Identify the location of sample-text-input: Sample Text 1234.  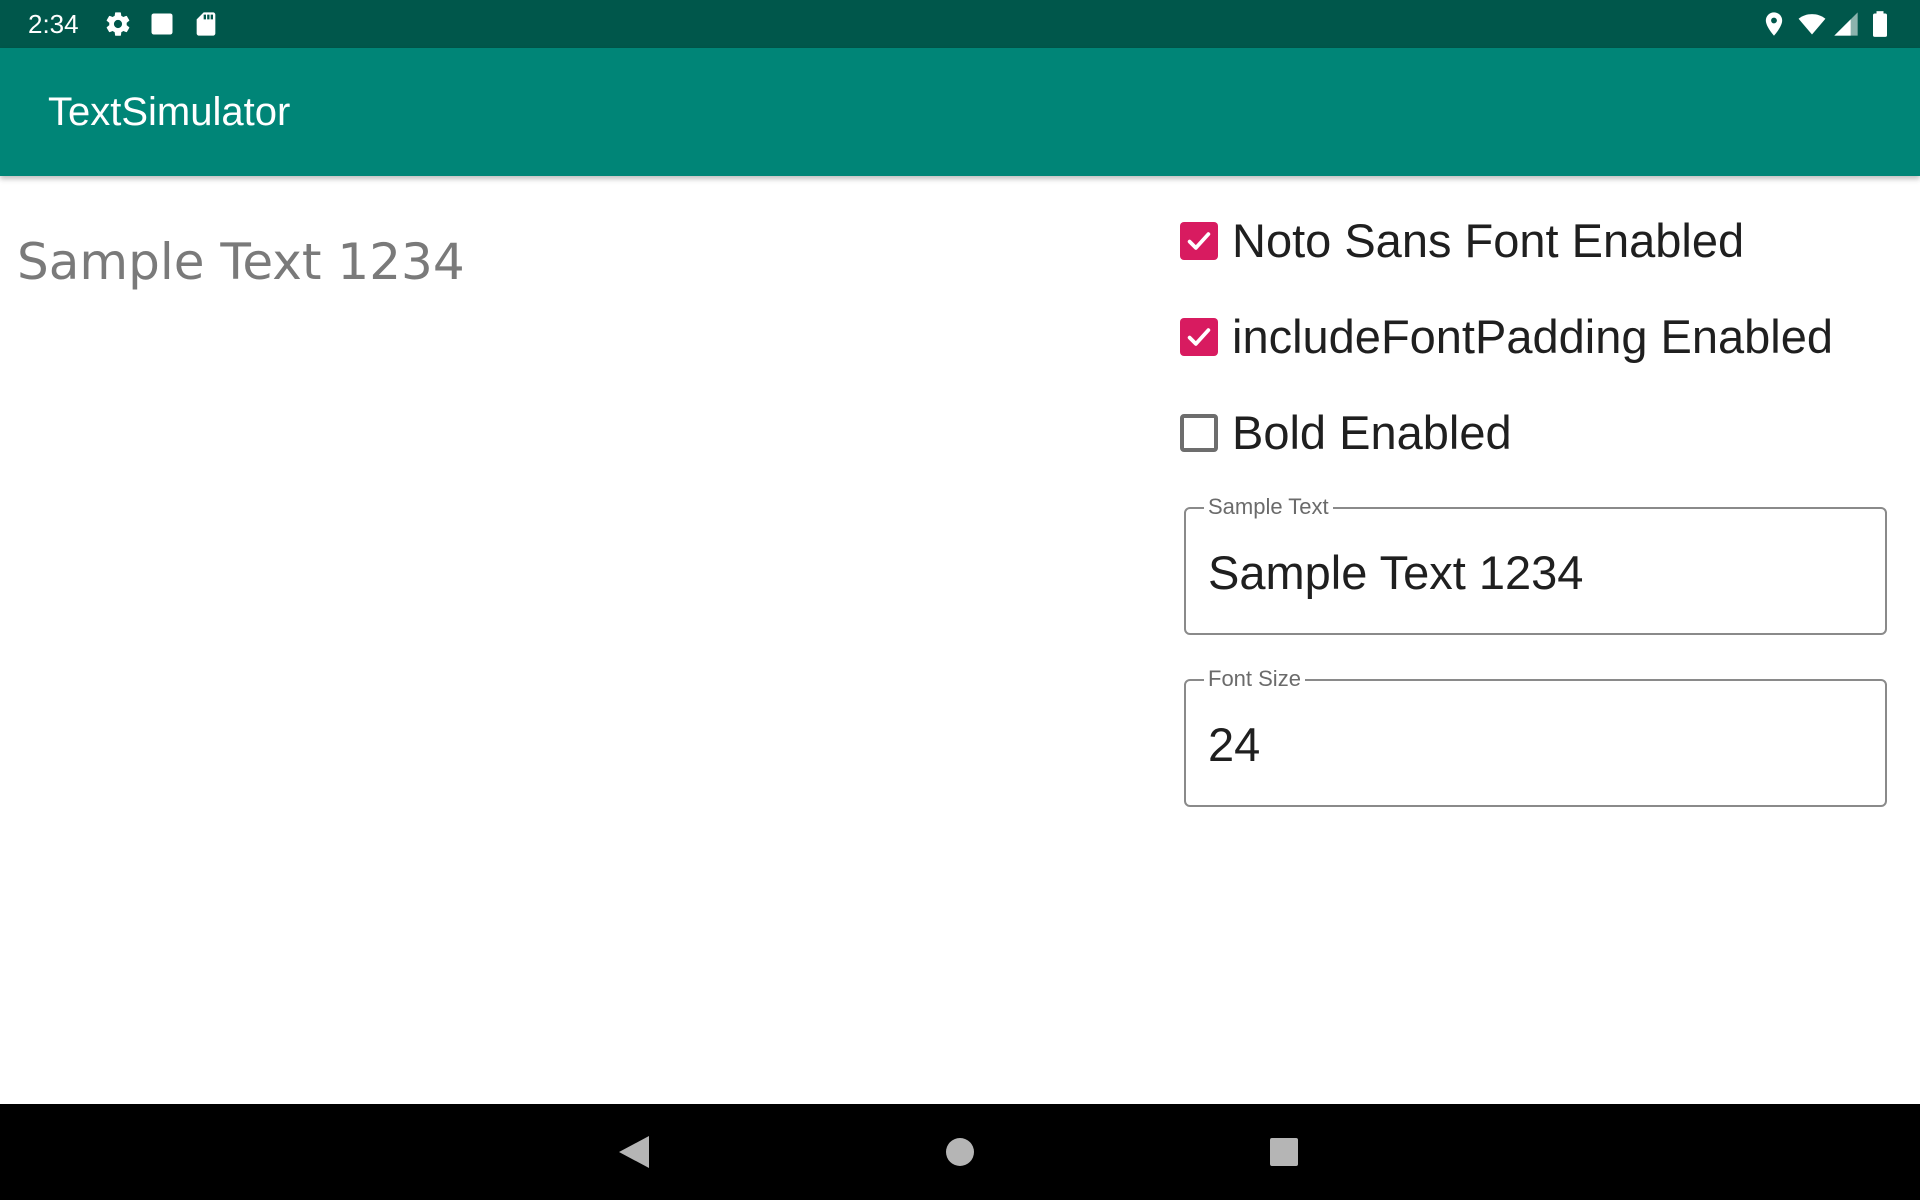
(1395, 573).